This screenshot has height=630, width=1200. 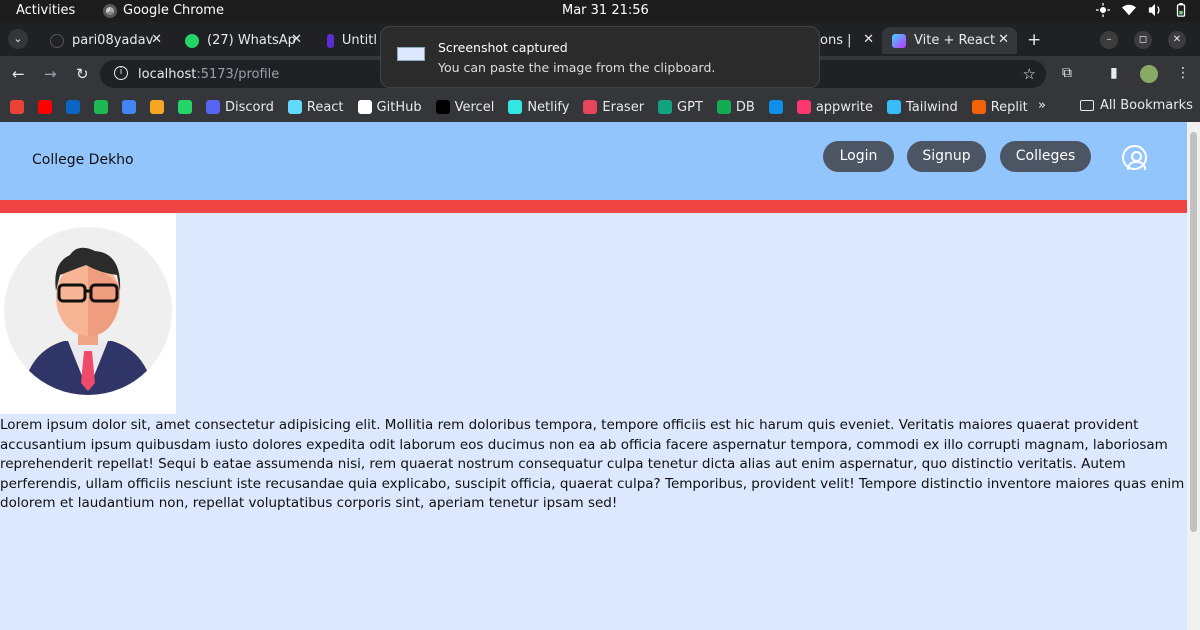 I want to click on bookmarks-overflow-button: », so click(x=1042, y=105).